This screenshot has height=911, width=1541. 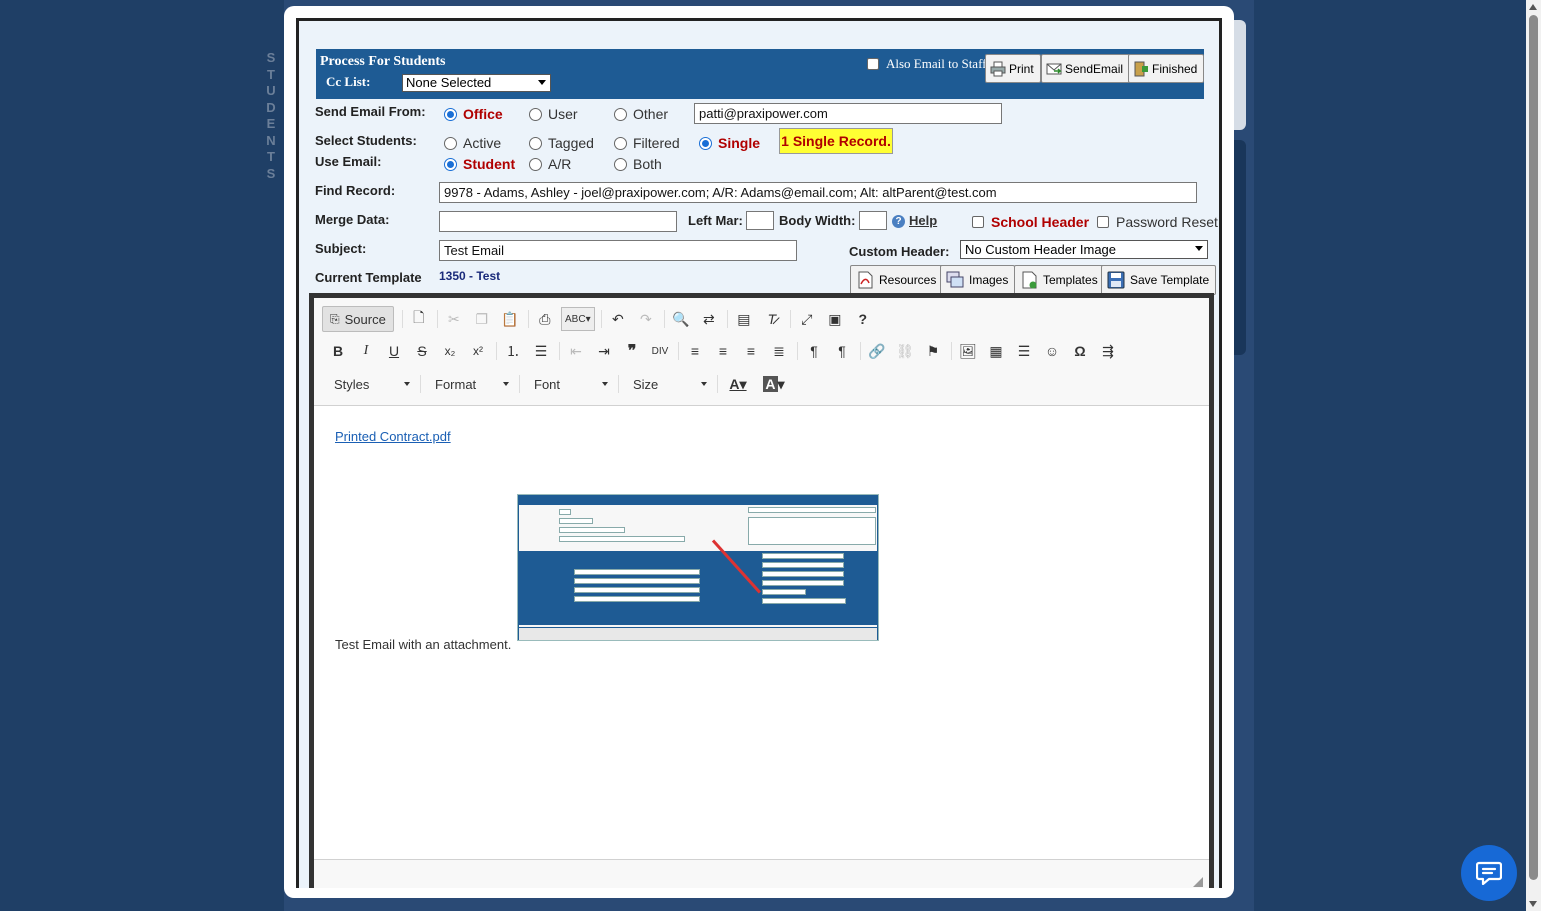 What do you see at coordinates (450, 164) in the screenshot?
I see `radio-selected-icon` at bounding box center [450, 164].